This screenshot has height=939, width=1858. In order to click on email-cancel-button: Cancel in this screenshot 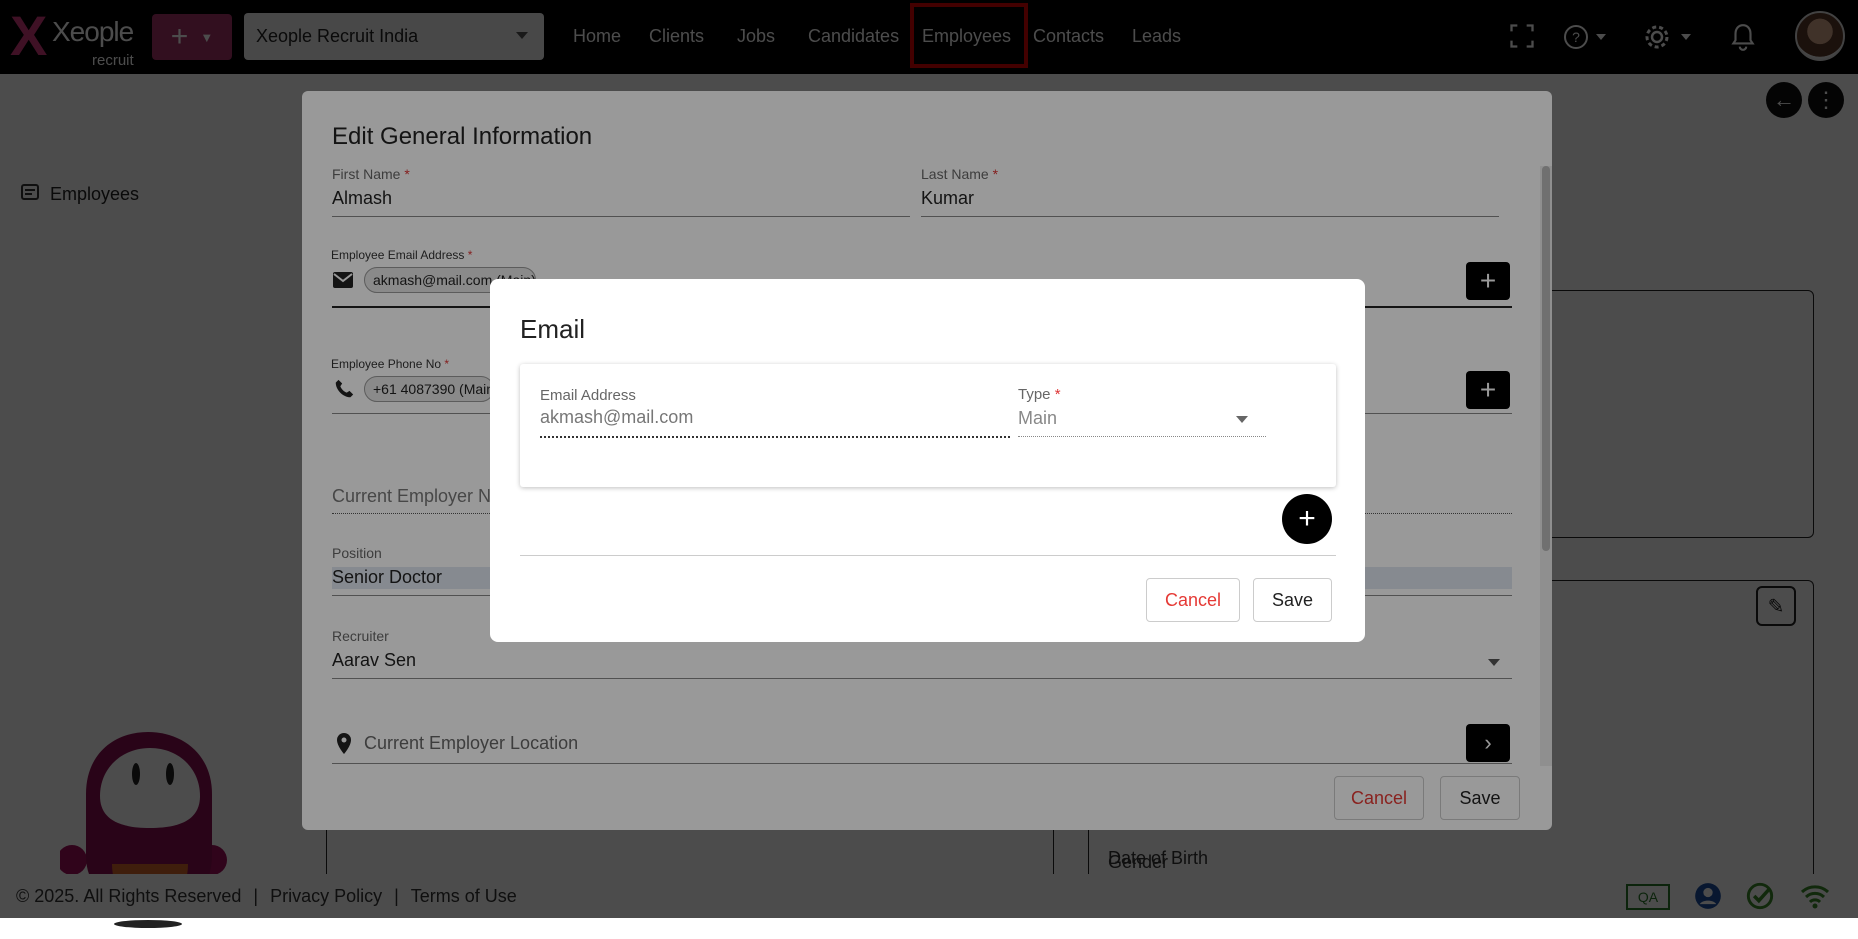, I will do `click(1193, 600)`.